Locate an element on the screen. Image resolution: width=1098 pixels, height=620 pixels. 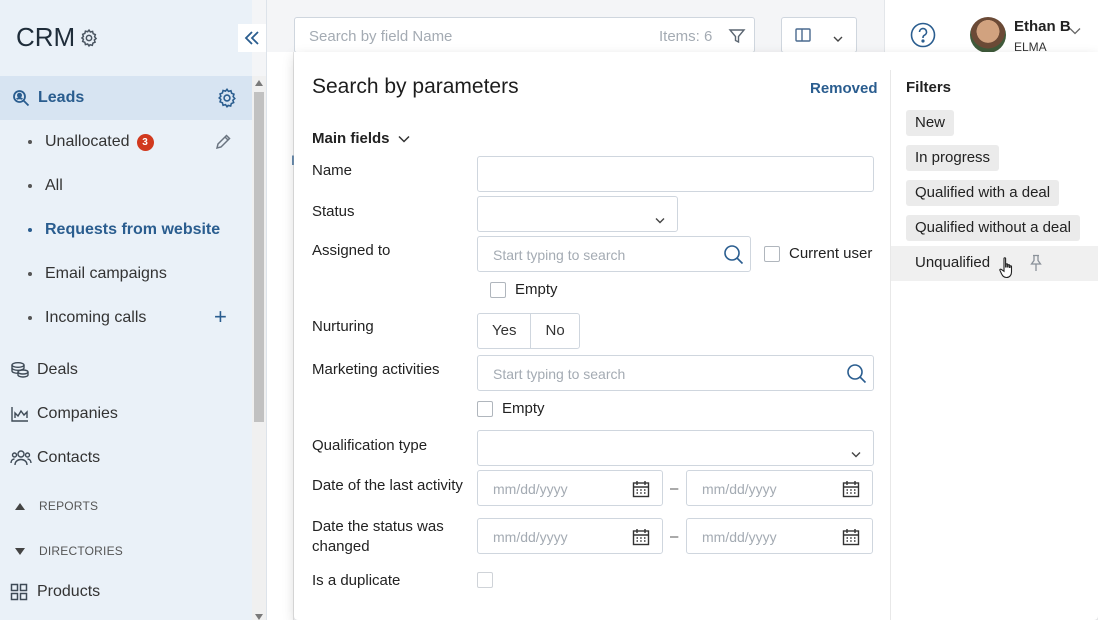
avatar is located at coordinates (988, 35).